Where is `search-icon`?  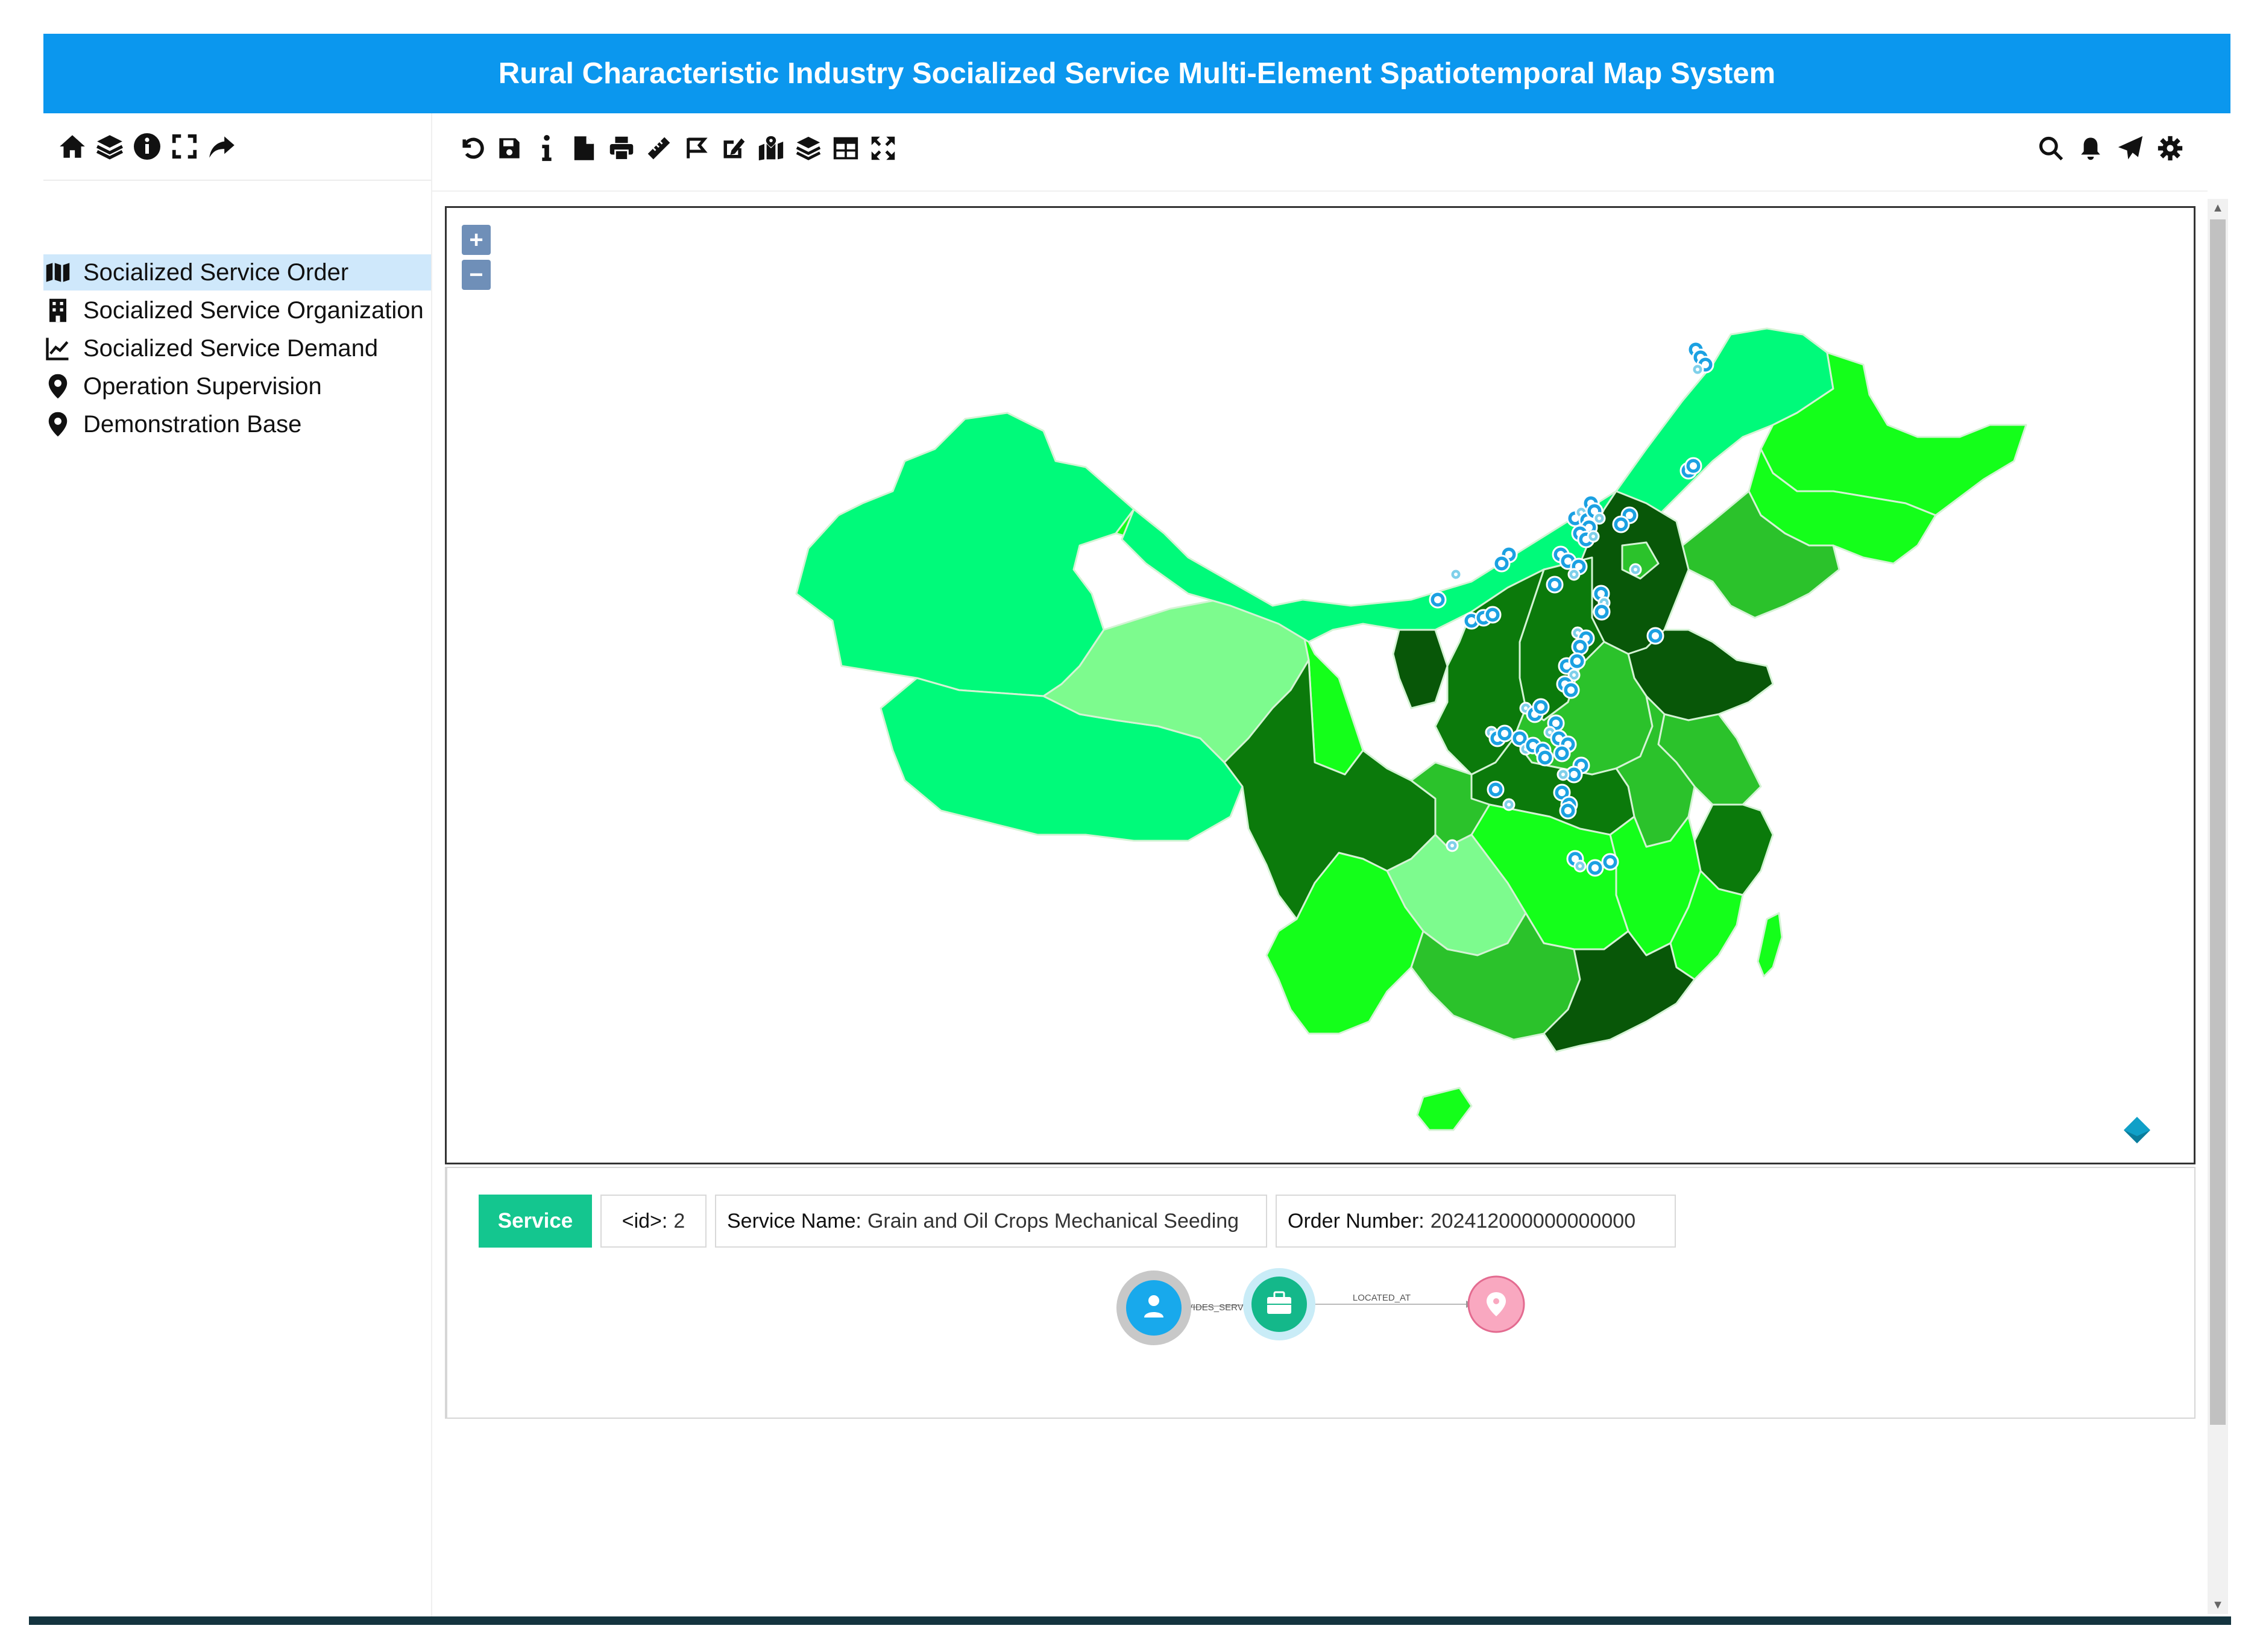 search-icon is located at coordinates (2050, 148).